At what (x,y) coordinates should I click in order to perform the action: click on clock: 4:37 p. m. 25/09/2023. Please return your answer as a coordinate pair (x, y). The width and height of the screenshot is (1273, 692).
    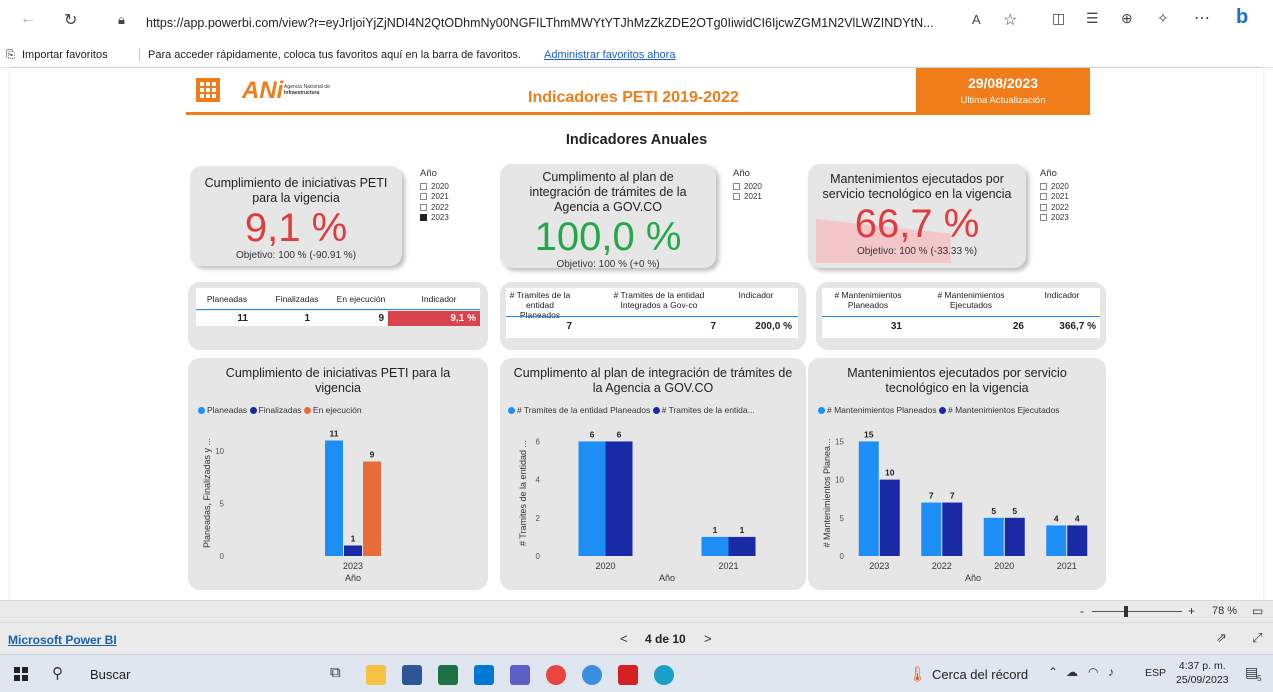
    Looking at the image, I should click on (1202, 673).